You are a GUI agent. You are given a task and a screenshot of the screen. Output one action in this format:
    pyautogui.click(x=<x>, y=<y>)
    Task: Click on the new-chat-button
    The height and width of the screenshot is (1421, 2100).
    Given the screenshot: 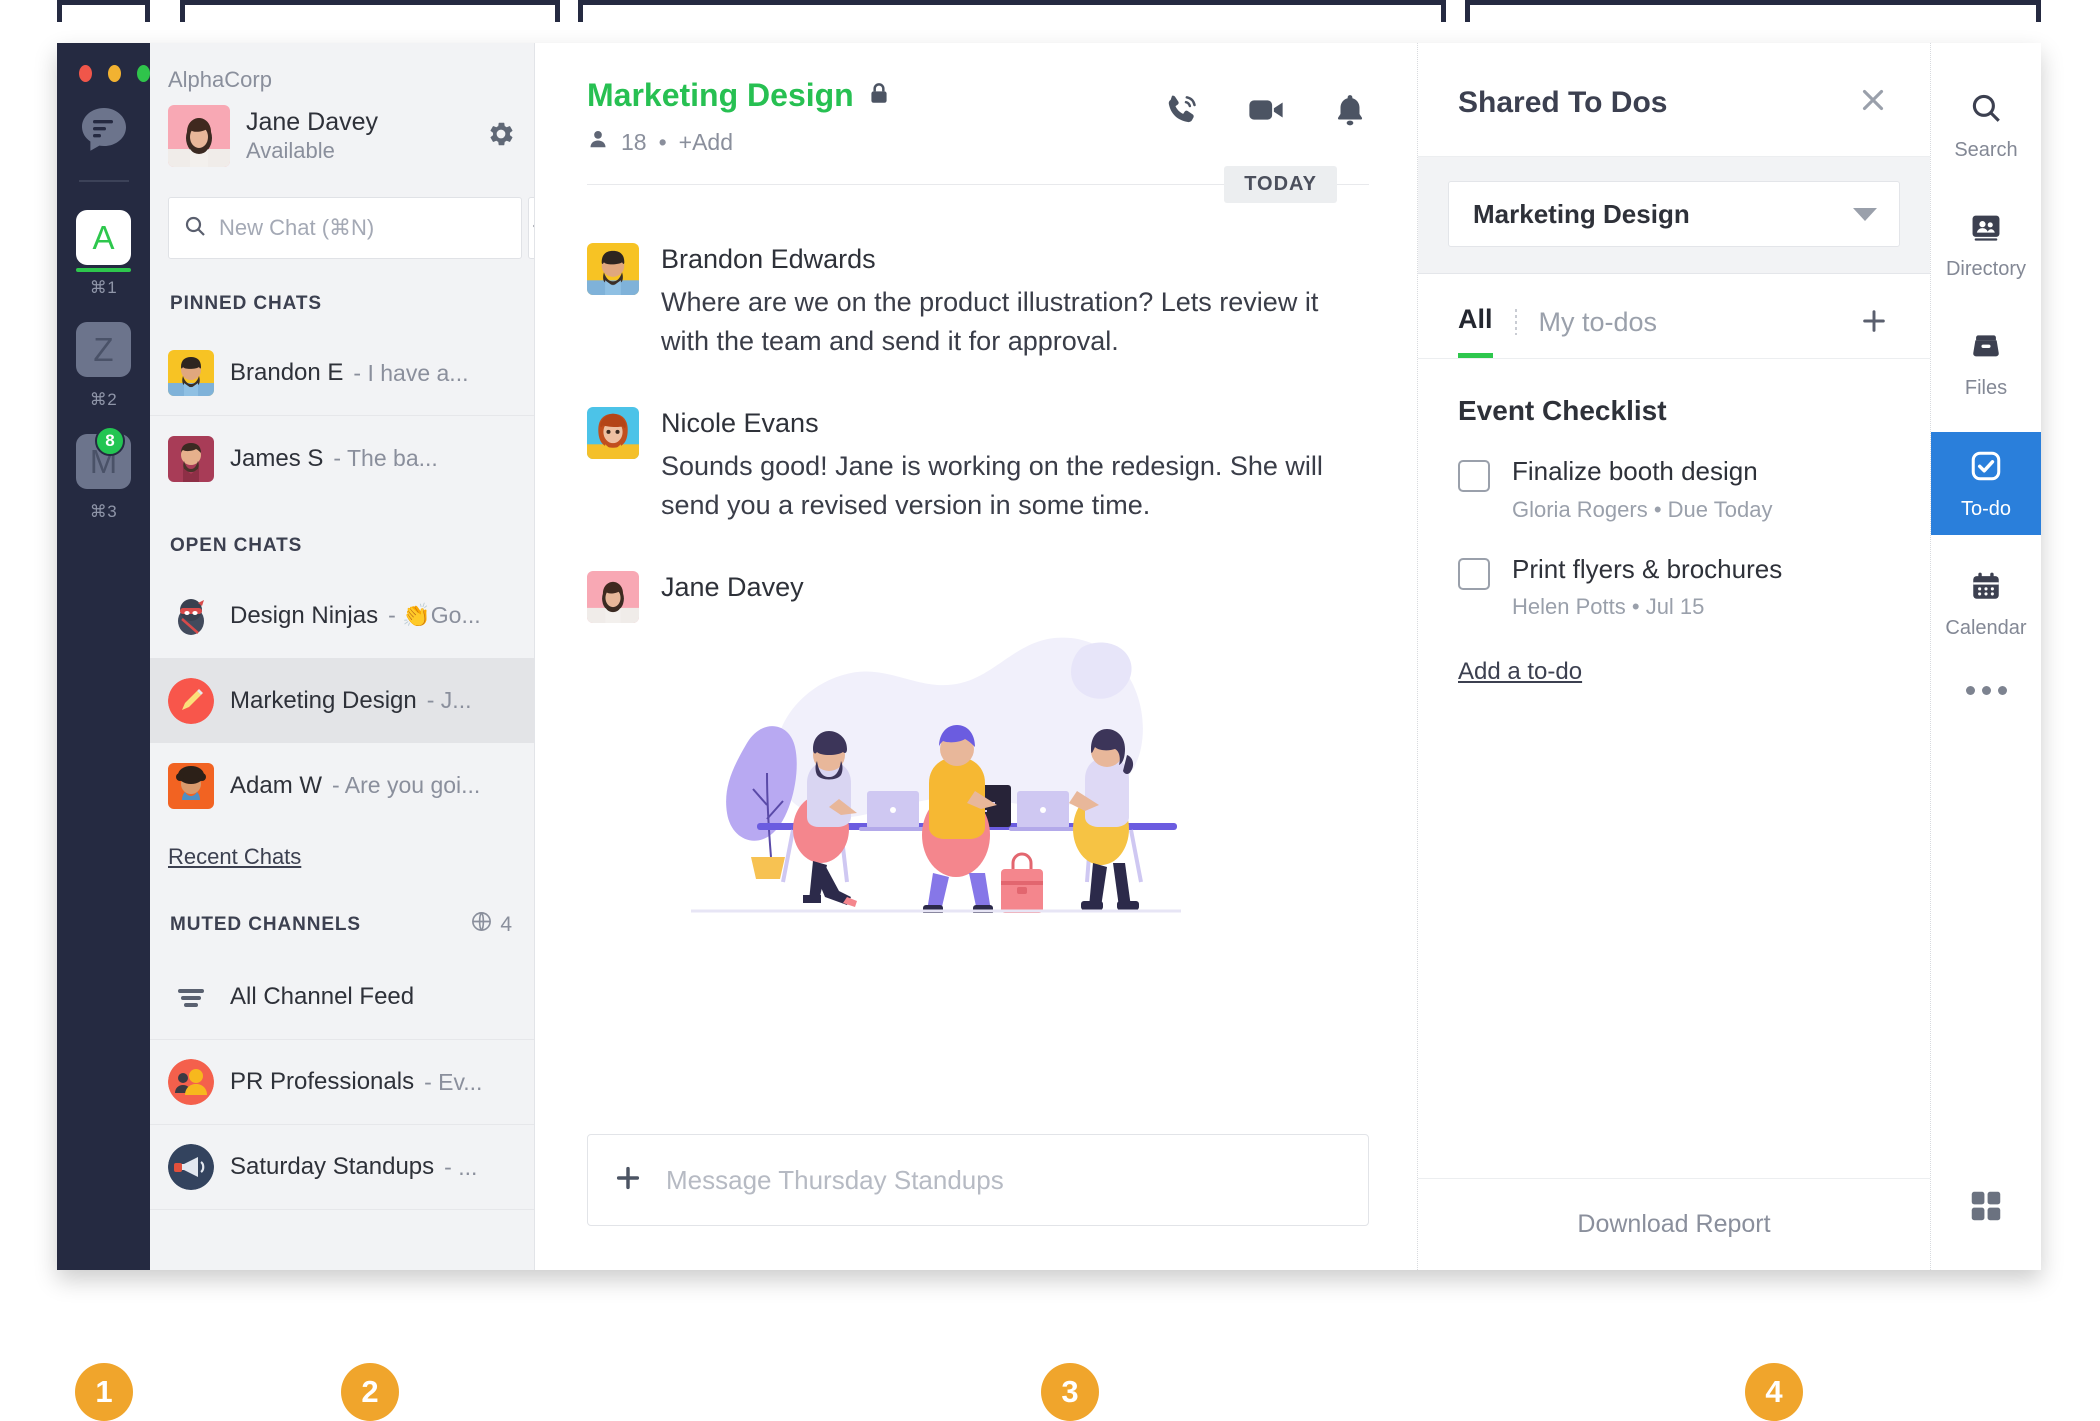 What is the action you would take?
    pyautogui.click(x=531, y=228)
    